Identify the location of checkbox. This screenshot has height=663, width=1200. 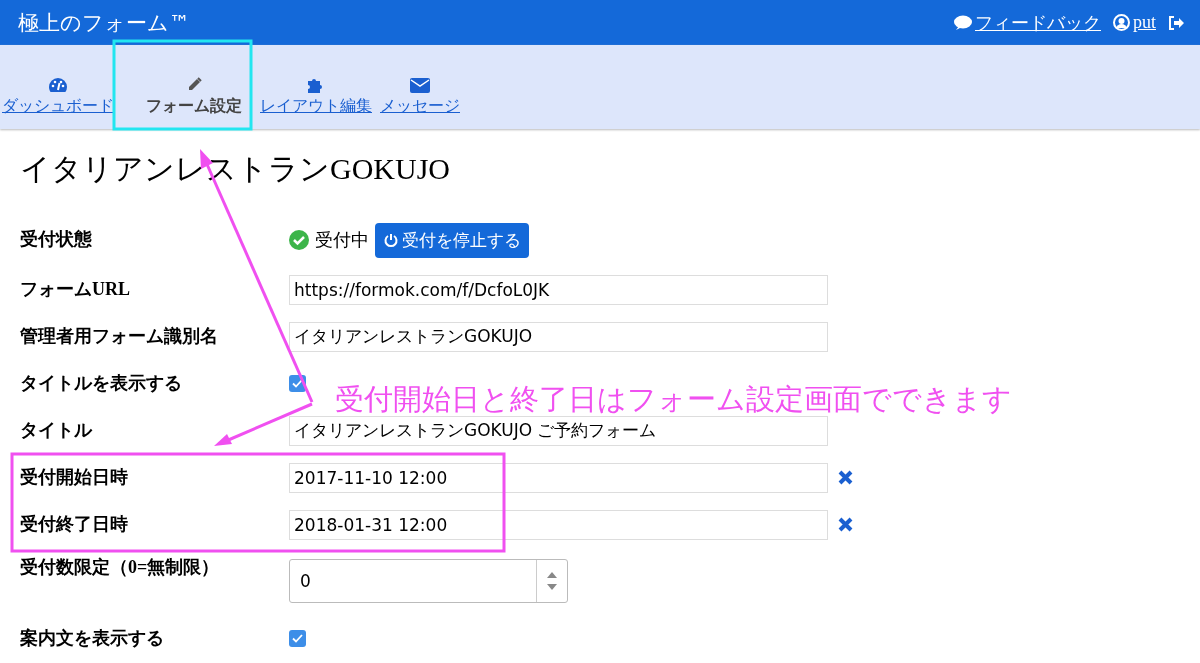
(297, 638).